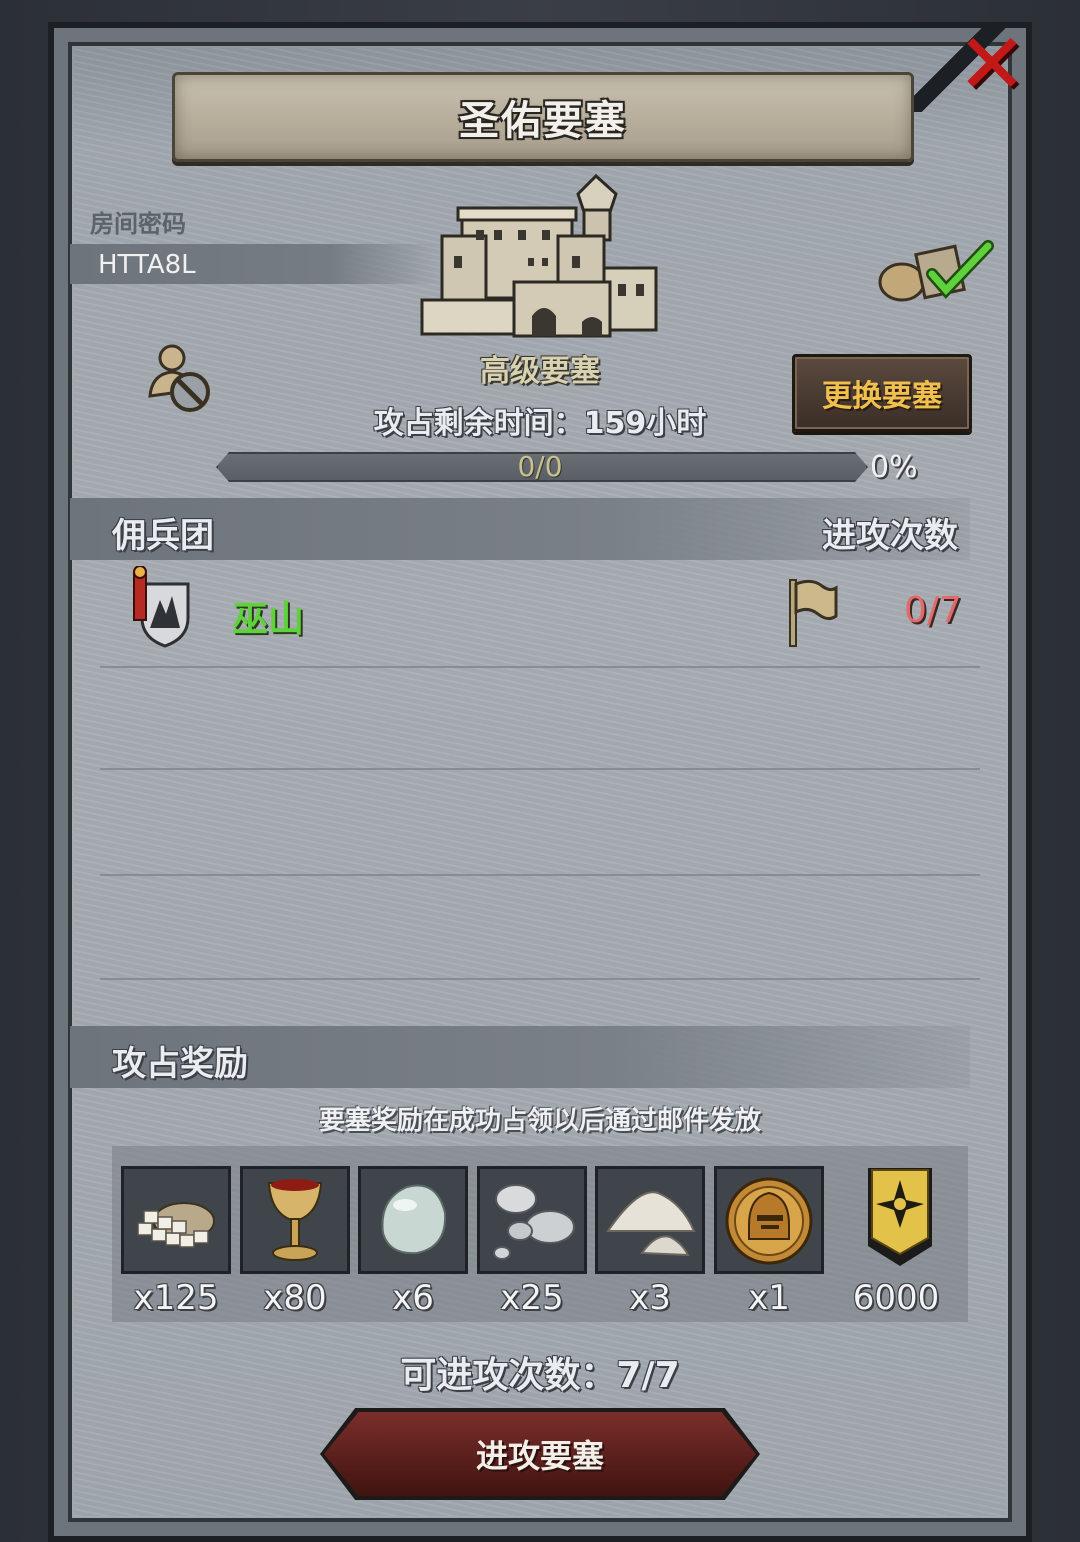  What do you see at coordinates (543, 121) in the screenshot?
I see `page-title: 圣佑要塞` at bounding box center [543, 121].